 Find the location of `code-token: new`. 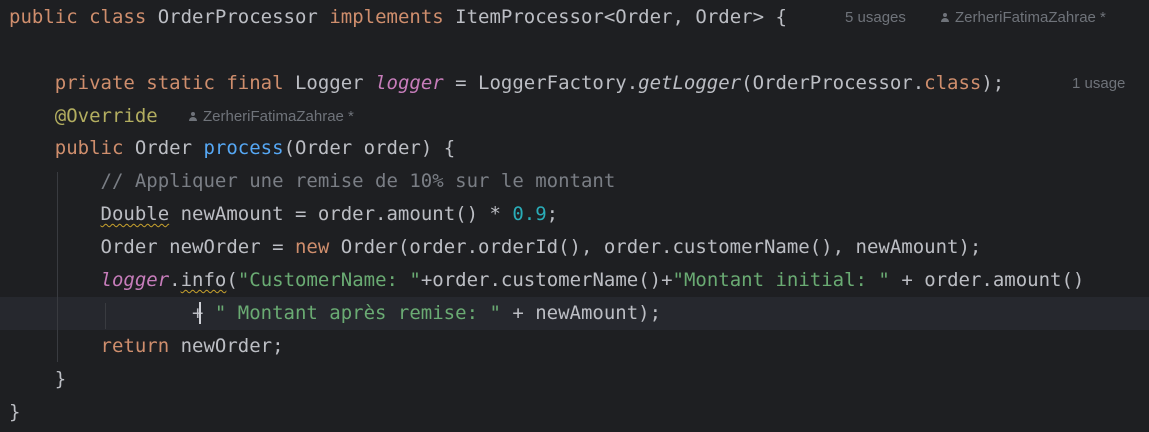

code-token: new is located at coordinates (317, 247).